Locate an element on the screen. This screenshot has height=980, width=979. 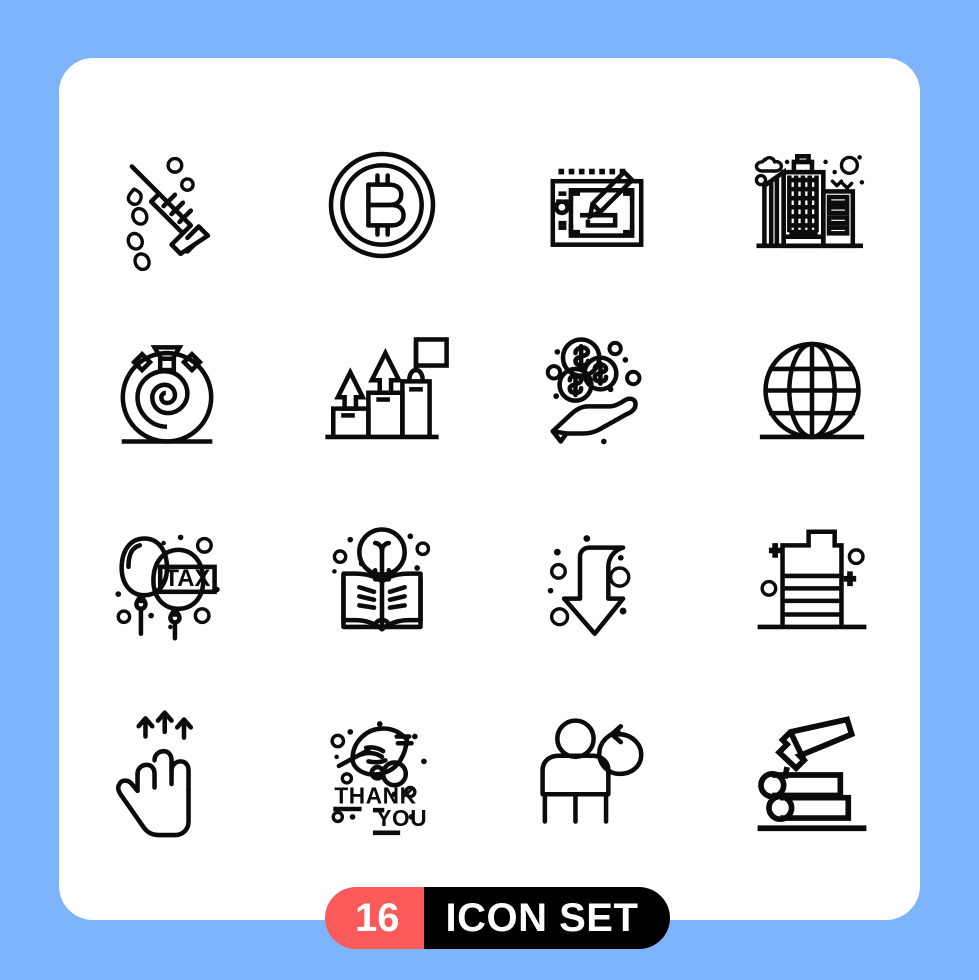
hand-receiving-coins-icon is located at coordinates (593, 391).